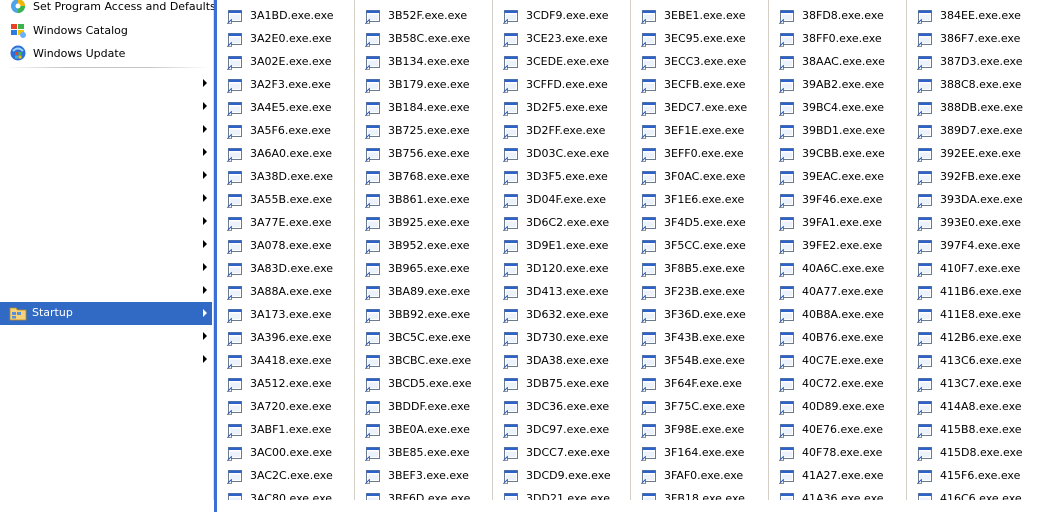 The width and height of the screenshot is (1040, 512). I want to click on startup-file-item: 41A27.exe.exe, so click(837, 475).